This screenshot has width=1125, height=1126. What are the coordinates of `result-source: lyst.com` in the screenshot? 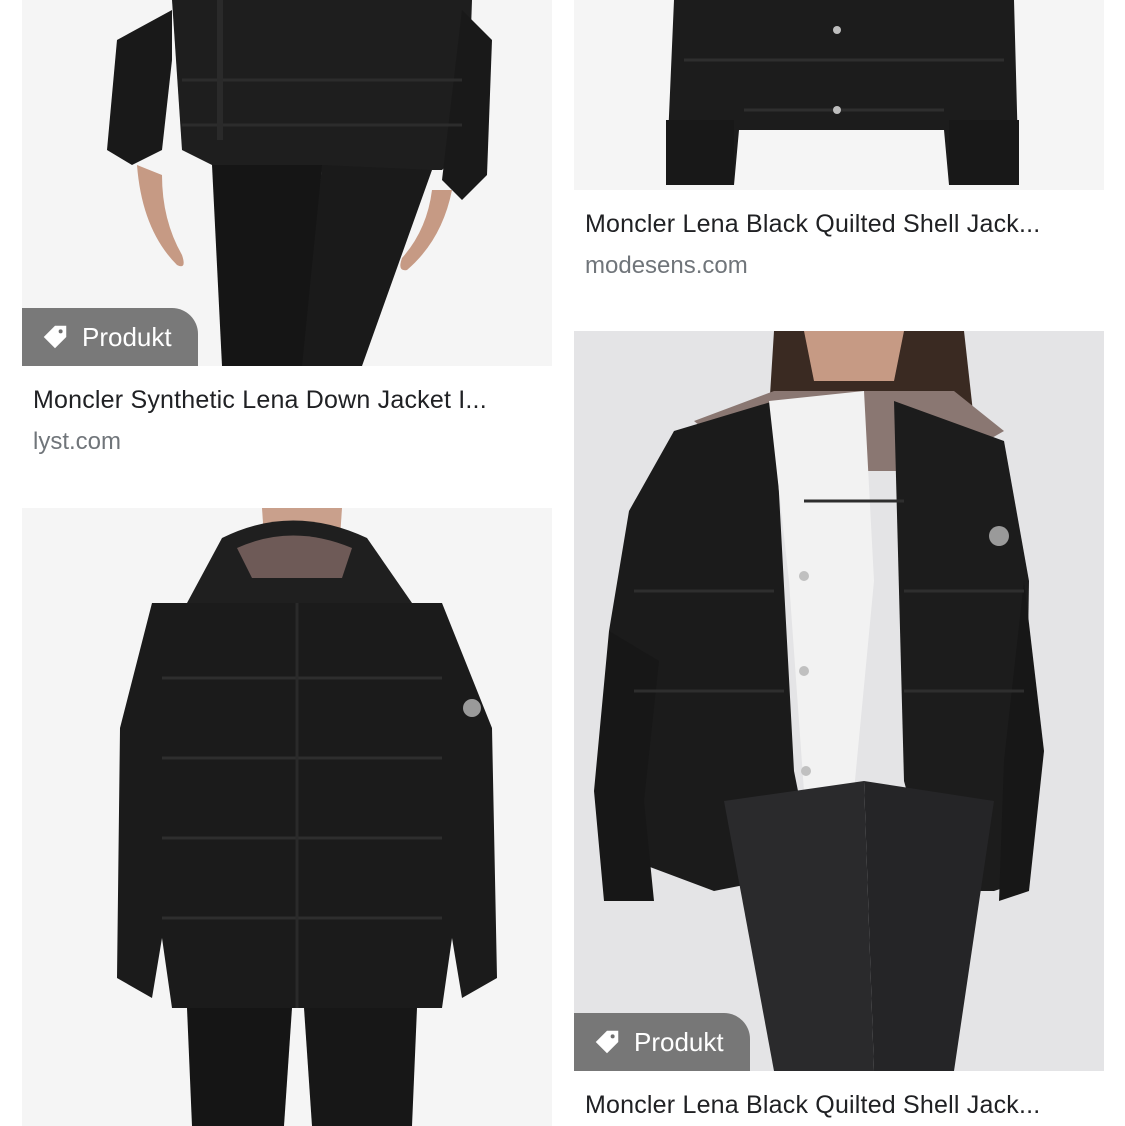 It's located at (77, 442).